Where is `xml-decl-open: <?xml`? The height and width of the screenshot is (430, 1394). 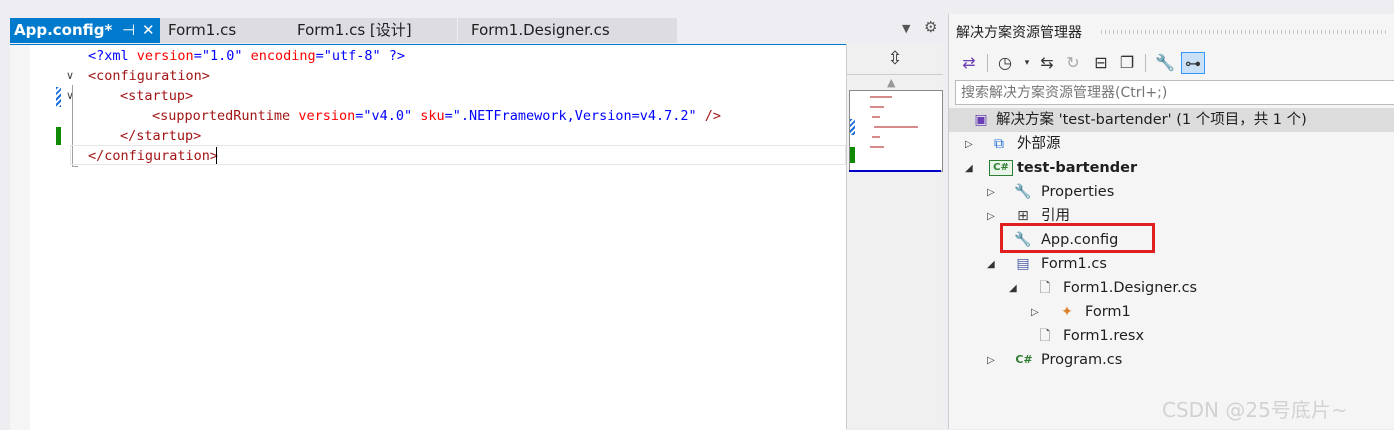 xml-decl-open: <?xml is located at coordinates (112, 56).